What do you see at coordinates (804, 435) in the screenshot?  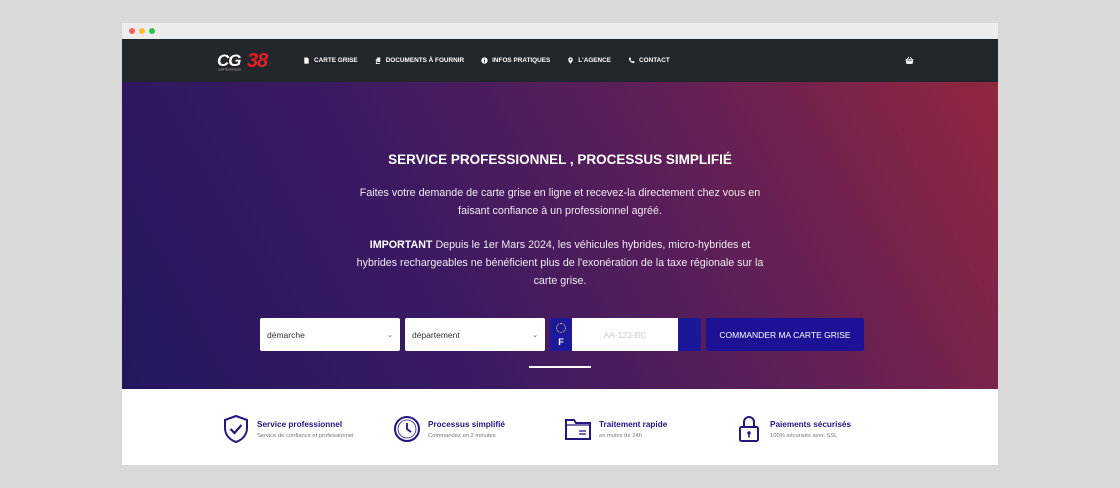 I see `feature-subtitle: 100% sécurisés avec SSL` at bounding box center [804, 435].